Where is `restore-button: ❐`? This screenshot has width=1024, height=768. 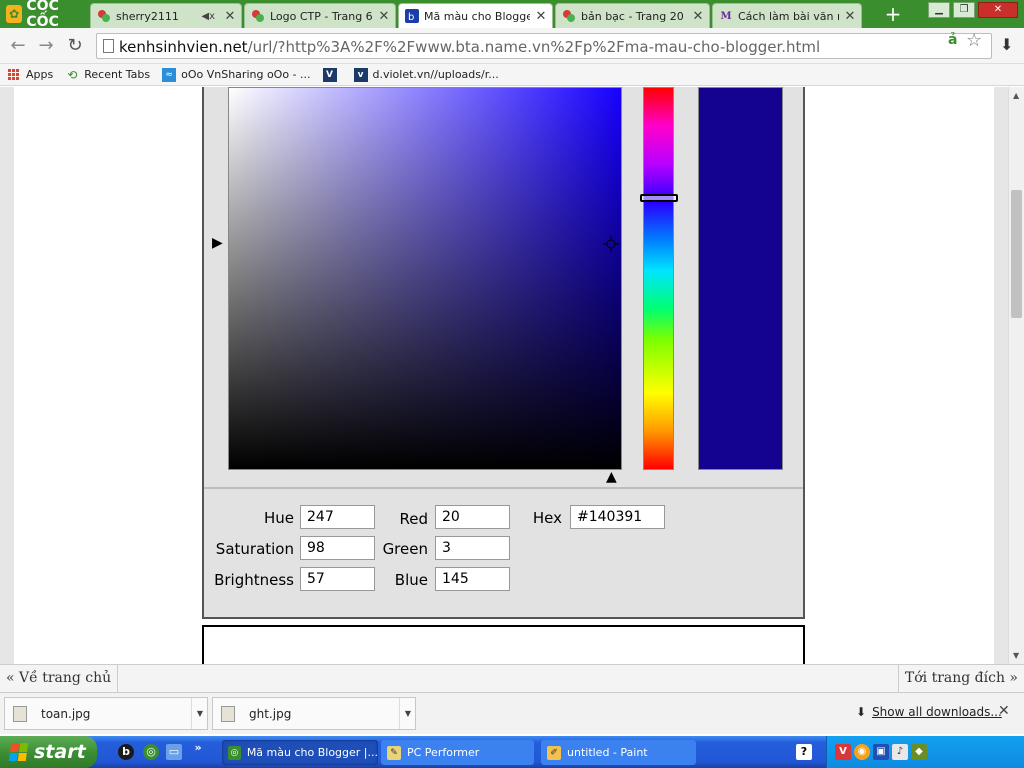
restore-button: ❐ is located at coordinates (964, 10).